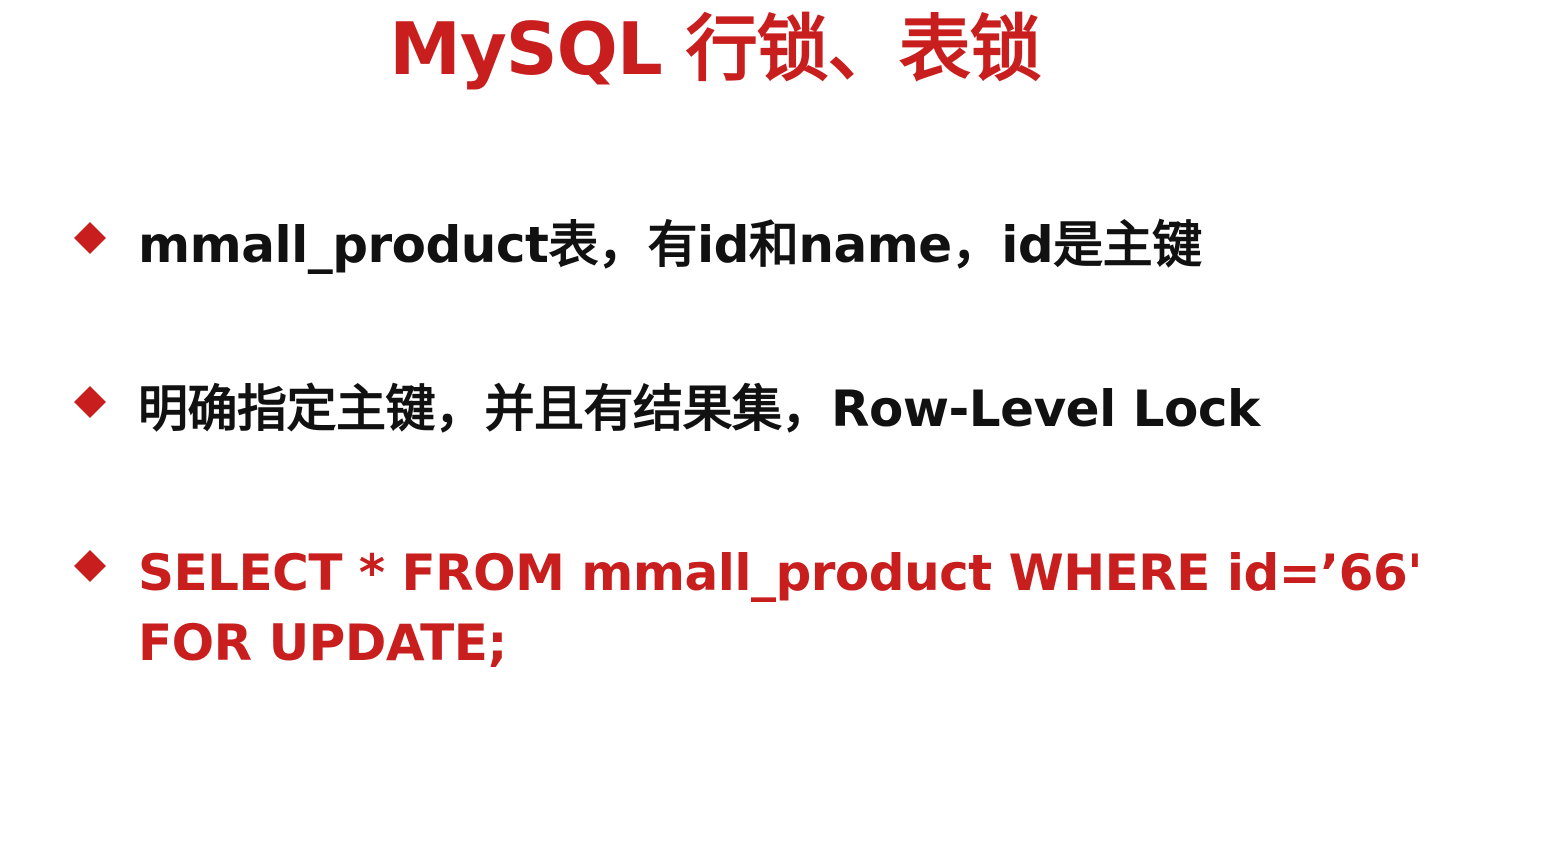 The height and width of the screenshot is (842, 1566). I want to click on slide-title: MySQL 行锁、表锁, so click(715, 49).